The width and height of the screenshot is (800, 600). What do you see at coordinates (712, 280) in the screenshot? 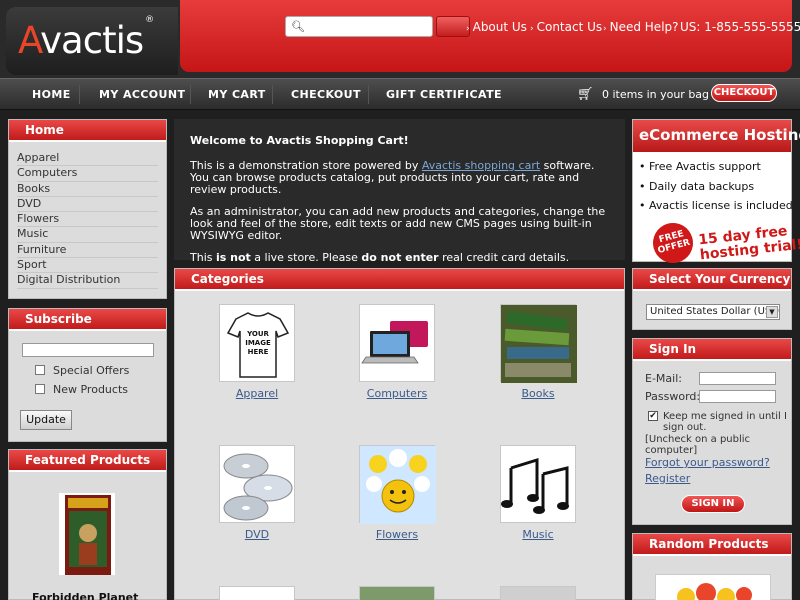
I see `currency-title: Select Your Currency` at bounding box center [712, 280].